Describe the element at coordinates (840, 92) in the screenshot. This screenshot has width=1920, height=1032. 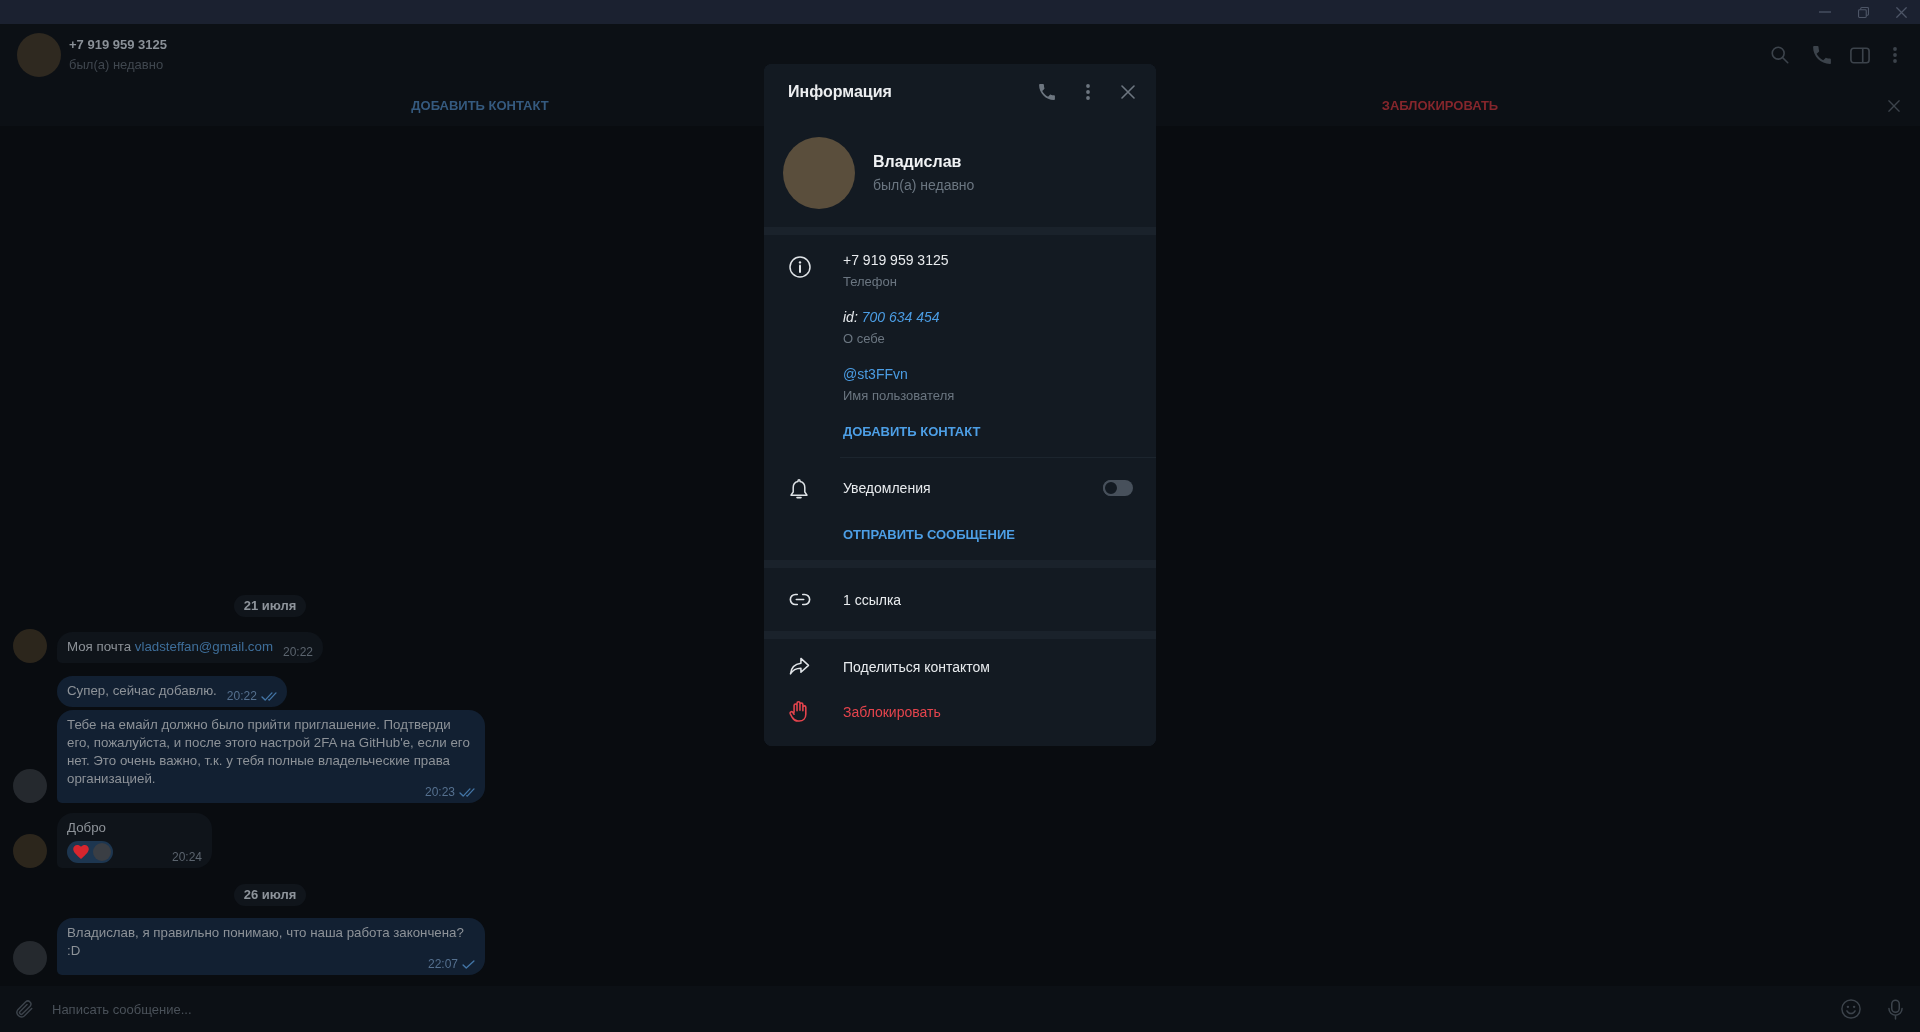
I see `dialog-title: Информация` at that location.